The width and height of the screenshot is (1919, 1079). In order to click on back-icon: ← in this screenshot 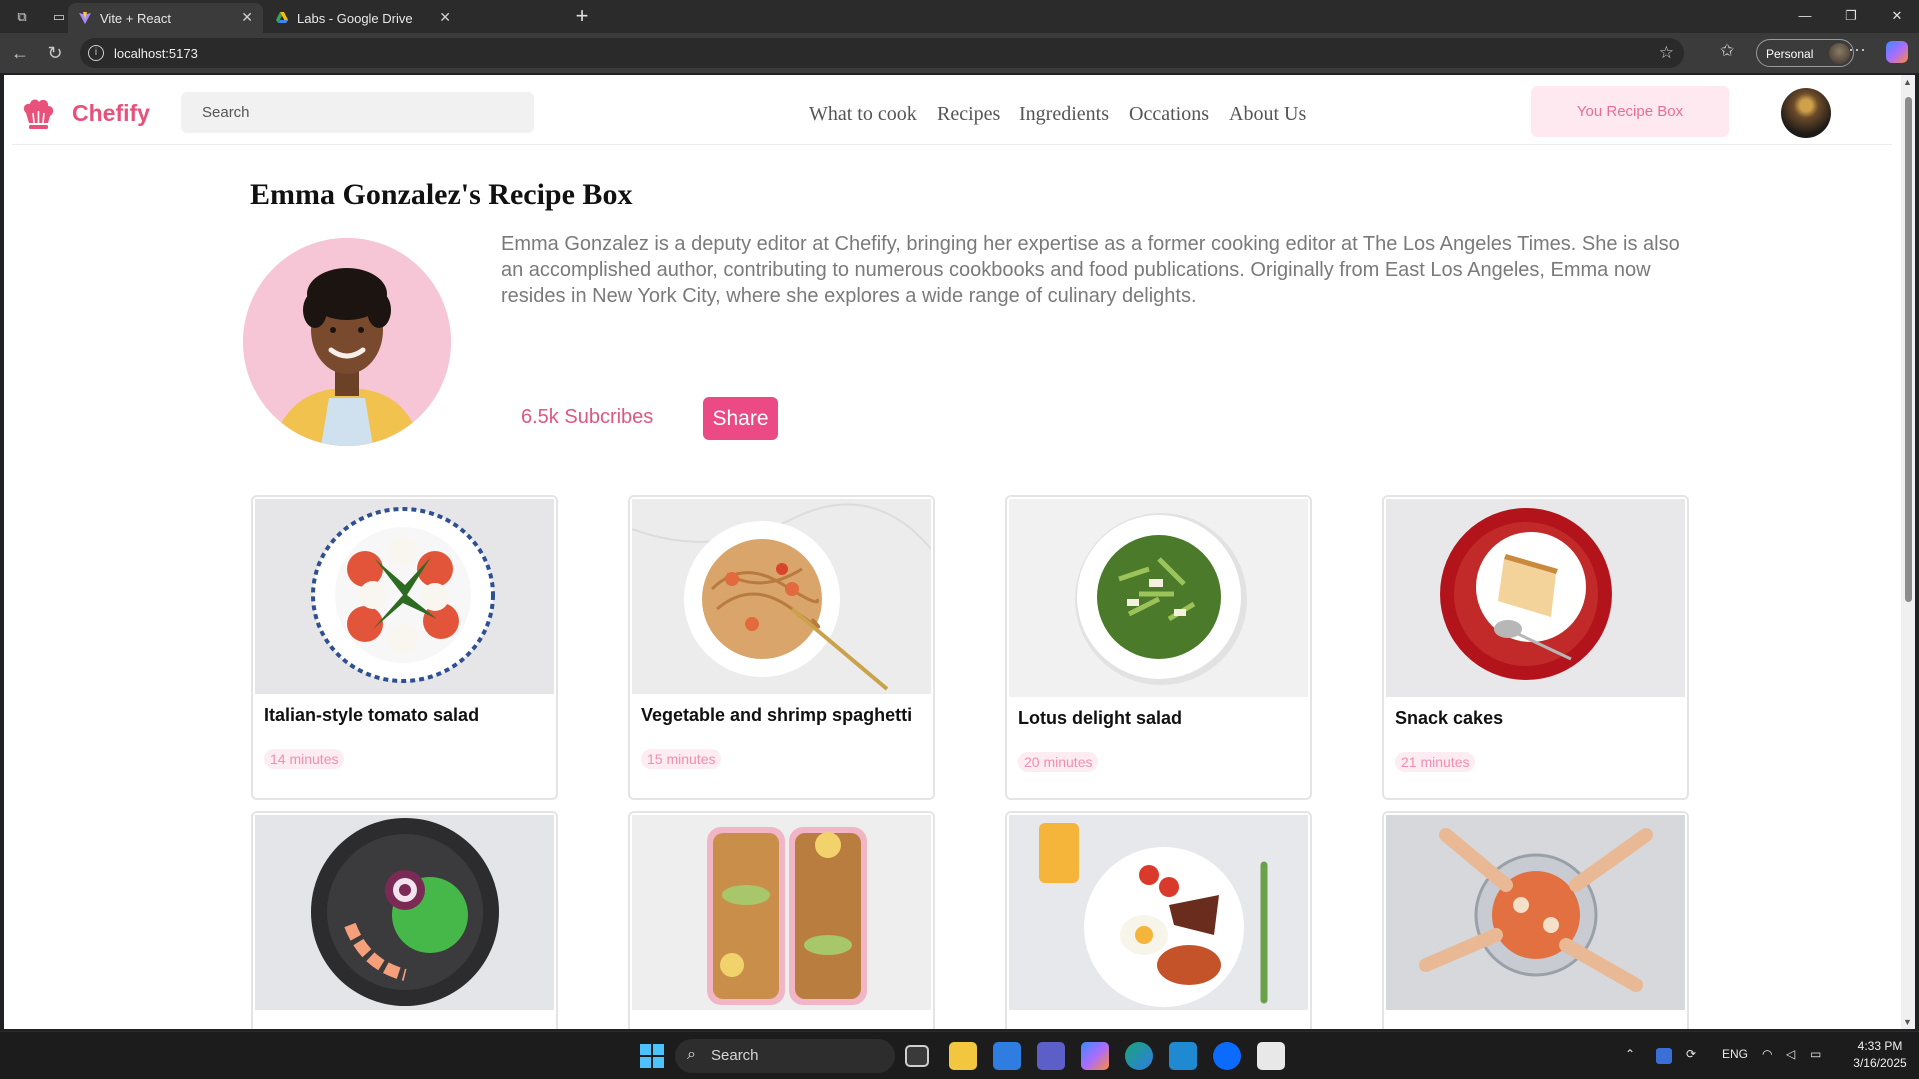, I will do `click(20, 53)`.